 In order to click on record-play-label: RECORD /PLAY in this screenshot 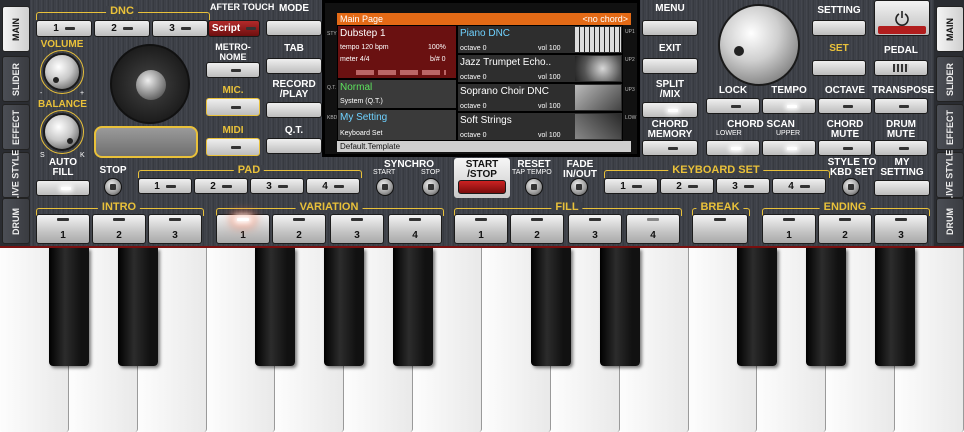, I will do `click(294, 89)`.